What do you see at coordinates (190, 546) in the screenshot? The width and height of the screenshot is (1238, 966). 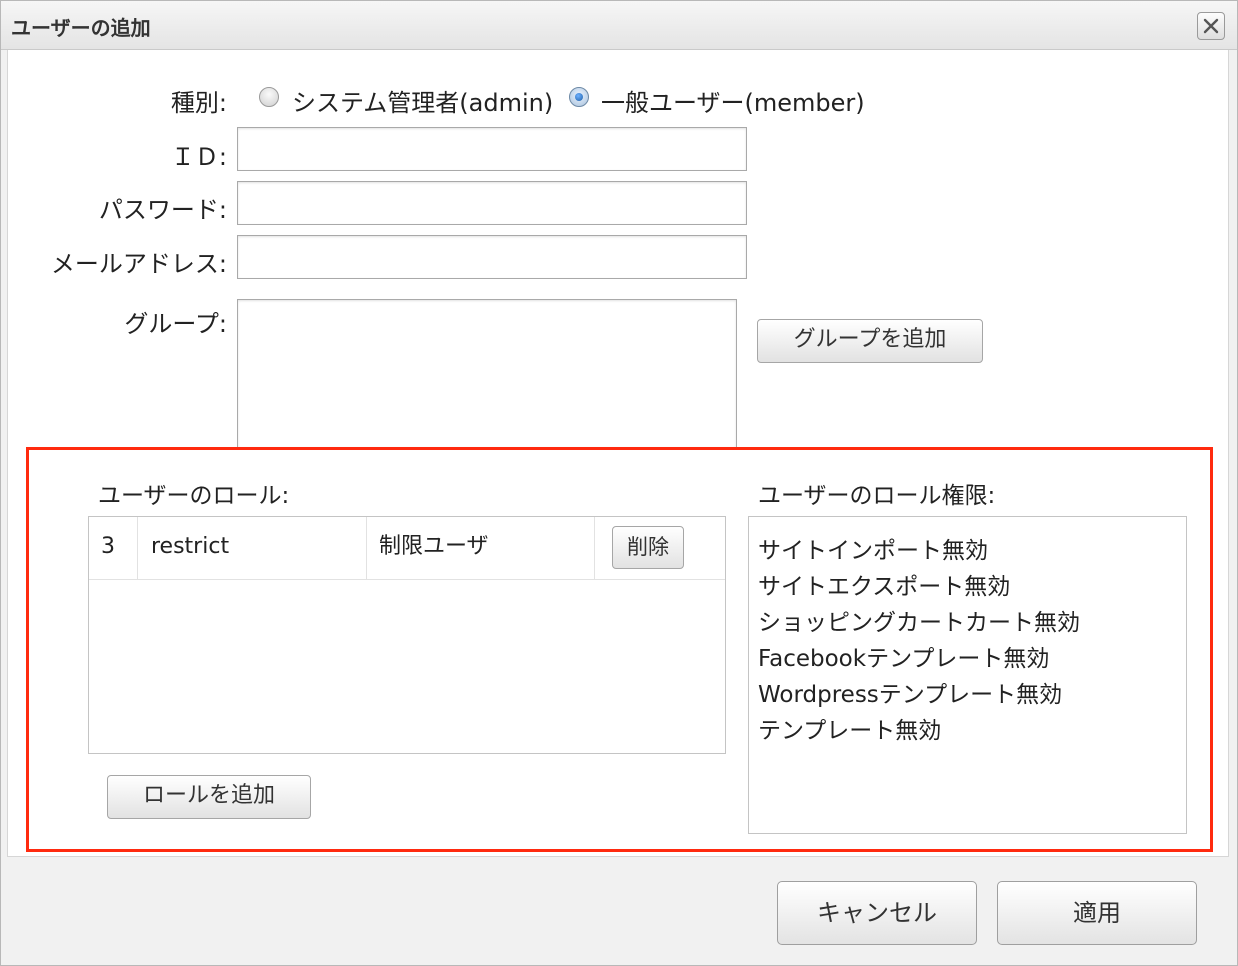 I see `role-name: restrict` at bounding box center [190, 546].